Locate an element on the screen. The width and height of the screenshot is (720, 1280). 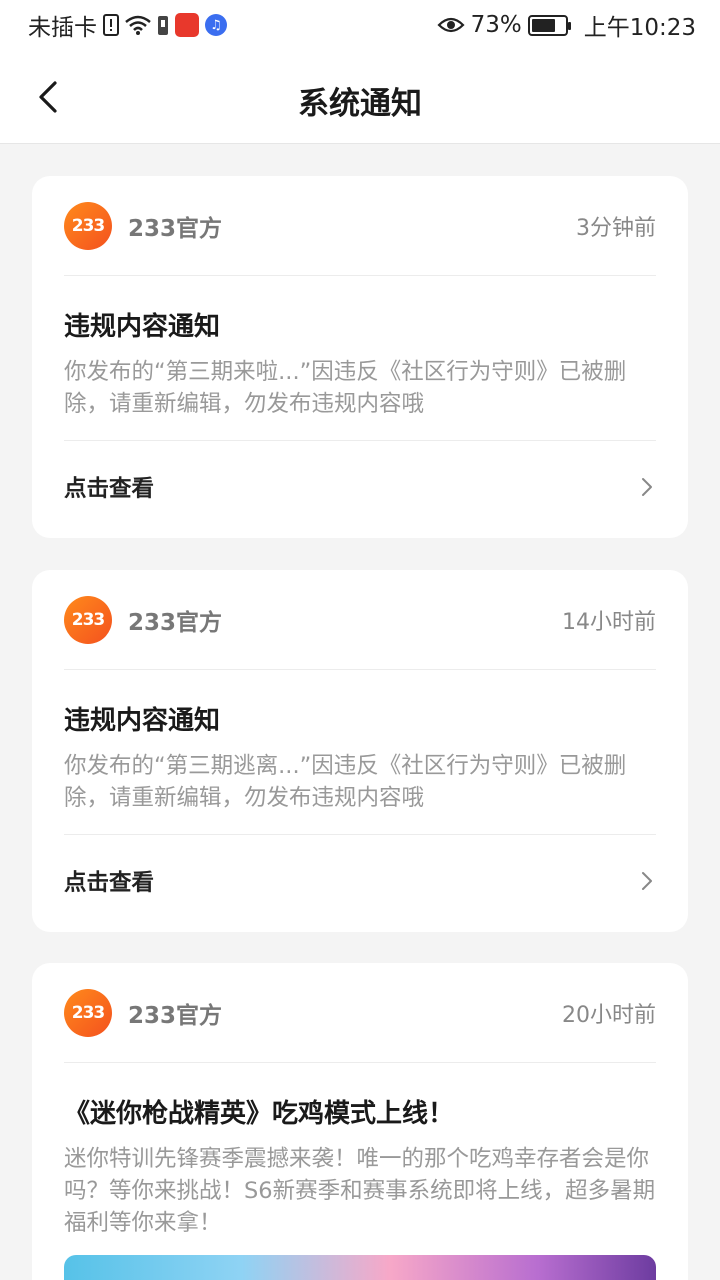
status-bar: 未插卡 ♫ 73% 上午10:23 is located at coordinates (360, 25).